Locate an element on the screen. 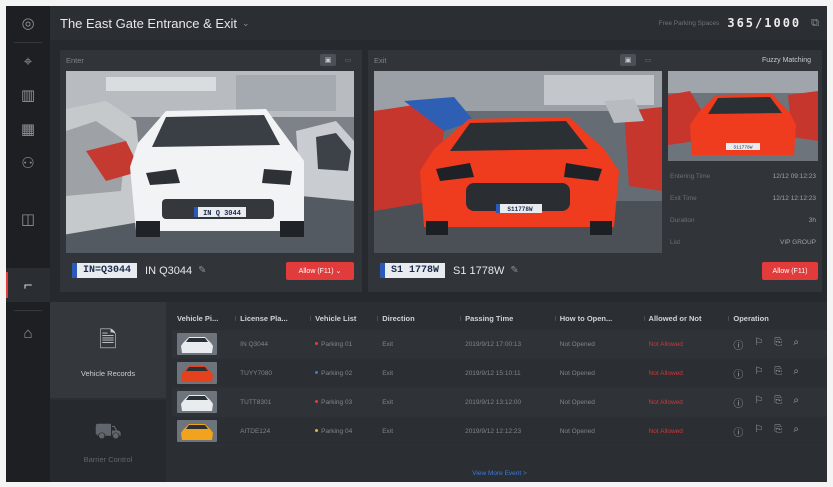 The height and width of the screenshot is (487, 833). exit-entry-thumbnail: S11778W is located at coordinates (743, 116).